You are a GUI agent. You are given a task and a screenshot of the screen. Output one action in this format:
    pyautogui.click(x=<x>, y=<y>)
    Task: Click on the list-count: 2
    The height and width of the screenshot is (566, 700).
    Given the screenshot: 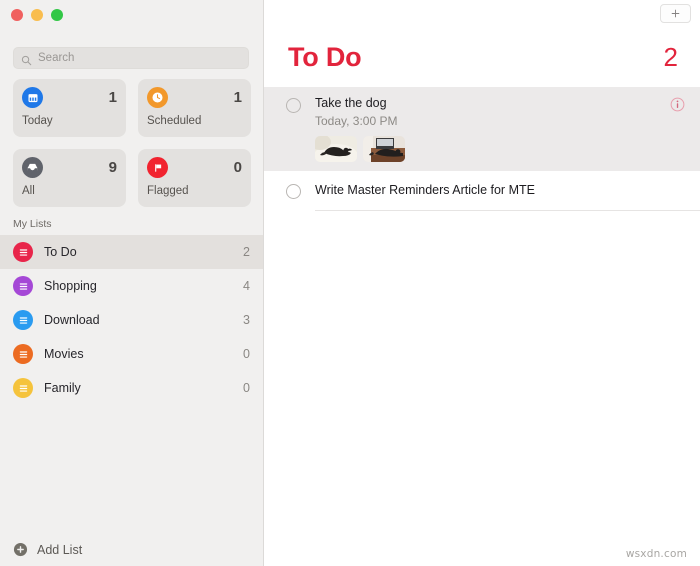 What is the action you would take?
    pyautogui.click(x=246, y=252)
    